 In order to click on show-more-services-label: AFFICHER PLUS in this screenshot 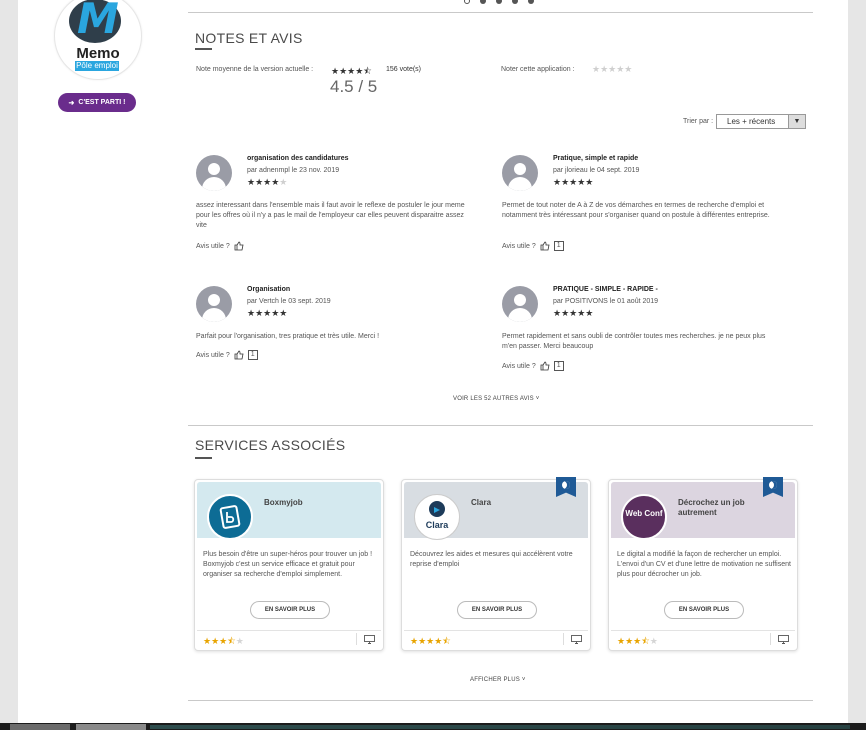, I will do `click(495, 680)`.